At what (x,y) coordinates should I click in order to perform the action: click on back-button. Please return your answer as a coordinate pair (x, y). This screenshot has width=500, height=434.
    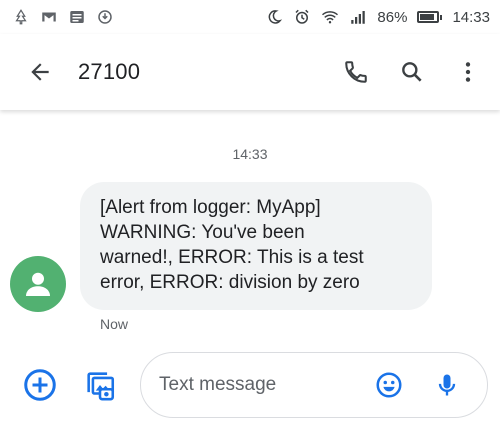
    Looking at the image, I should click on (40, 72).